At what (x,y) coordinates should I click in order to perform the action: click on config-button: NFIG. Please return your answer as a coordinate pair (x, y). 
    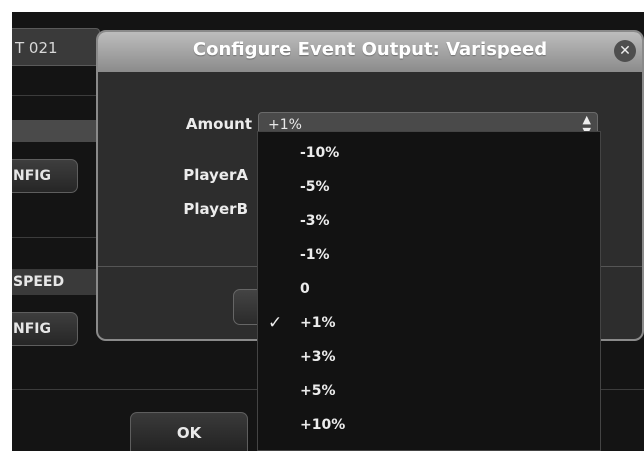
    Looking at the image, I should click on (45, 176).